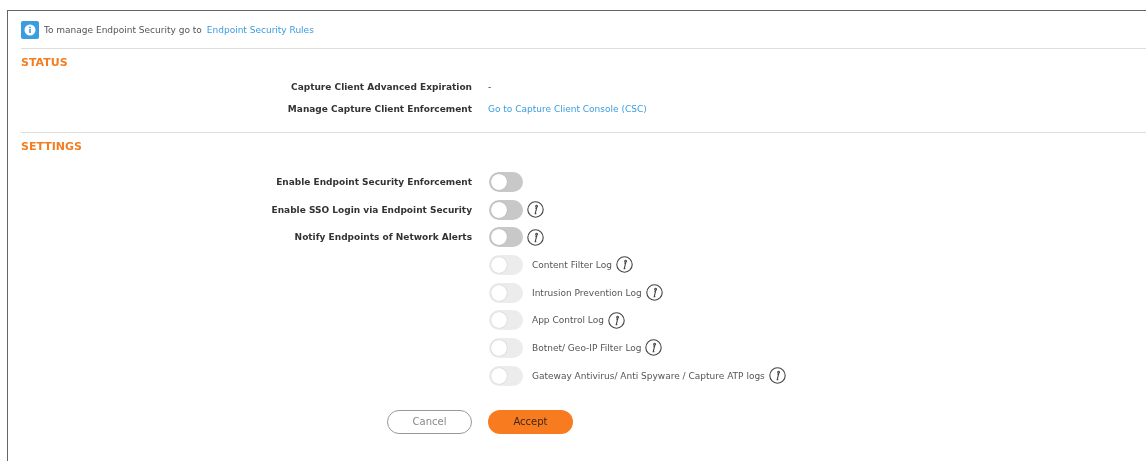  What do you see at coordinates (45, 62) in the screenshot?
I see `section-heading: STATUS` at bounding box center [45, 62].